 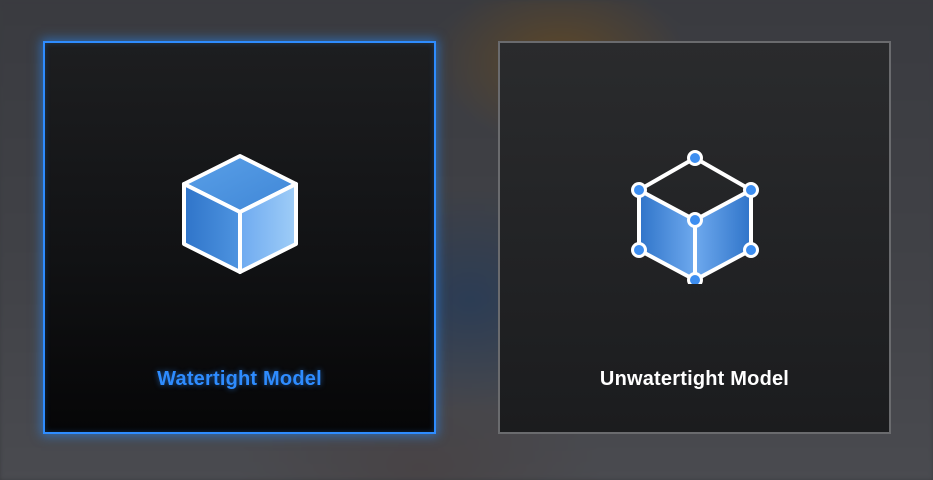 What do you see at coordinates (239, 214) in the screenshot?
I see `solid-cube-icon` at bounding box center [239, 214].